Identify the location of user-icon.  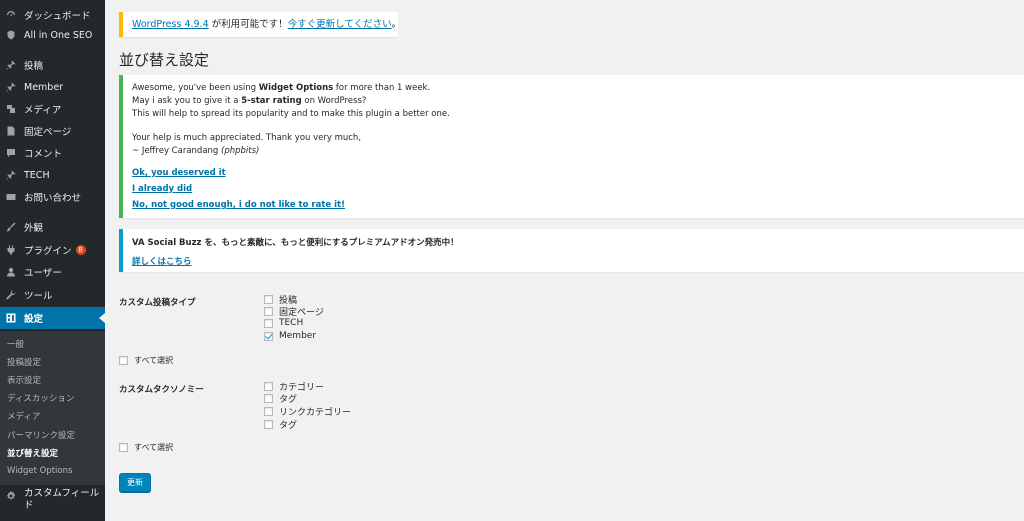
(11, 272).